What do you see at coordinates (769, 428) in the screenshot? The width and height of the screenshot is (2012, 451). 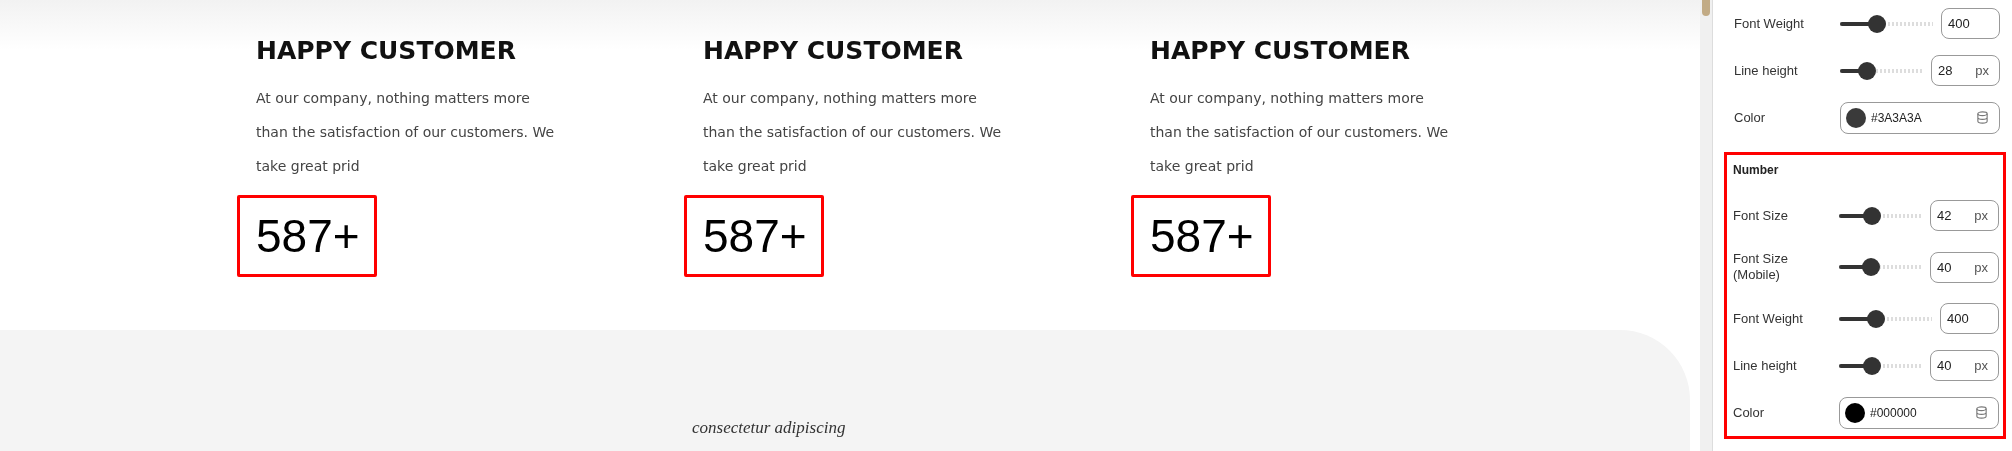 I see `script-text: consectetur adipiscing` at bounding box center [769, 428].